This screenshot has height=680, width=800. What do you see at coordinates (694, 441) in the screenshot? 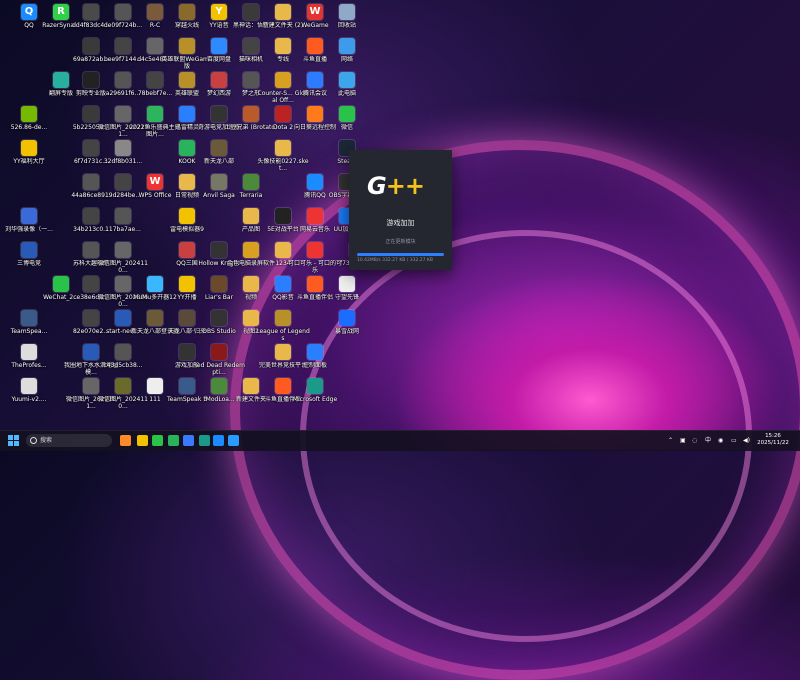
I see `tray-app2-icon: ◌` at bounding box center [694, 441].